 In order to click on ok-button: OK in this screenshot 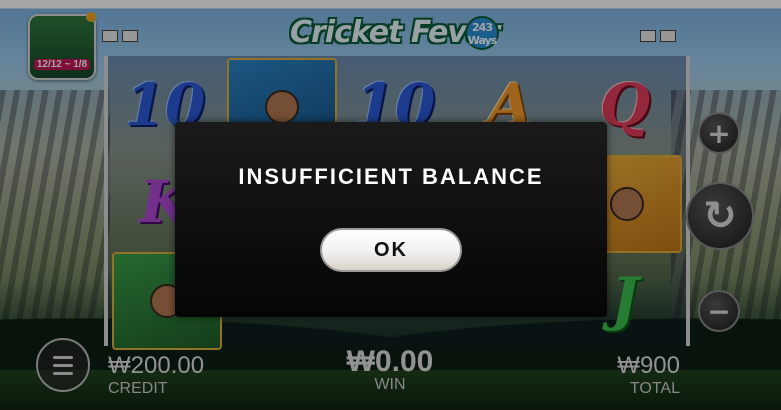, I will do `click(391, 250)`.